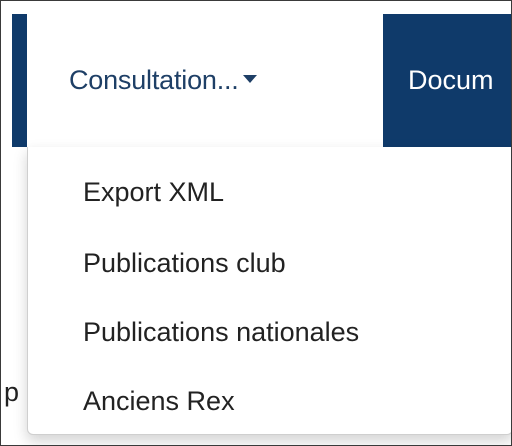 The image size is (512, 446). What do you see at coordinates (12, 392) in the screenshot?
I see `partial-page-text: p` at bounding box center [12, 392].